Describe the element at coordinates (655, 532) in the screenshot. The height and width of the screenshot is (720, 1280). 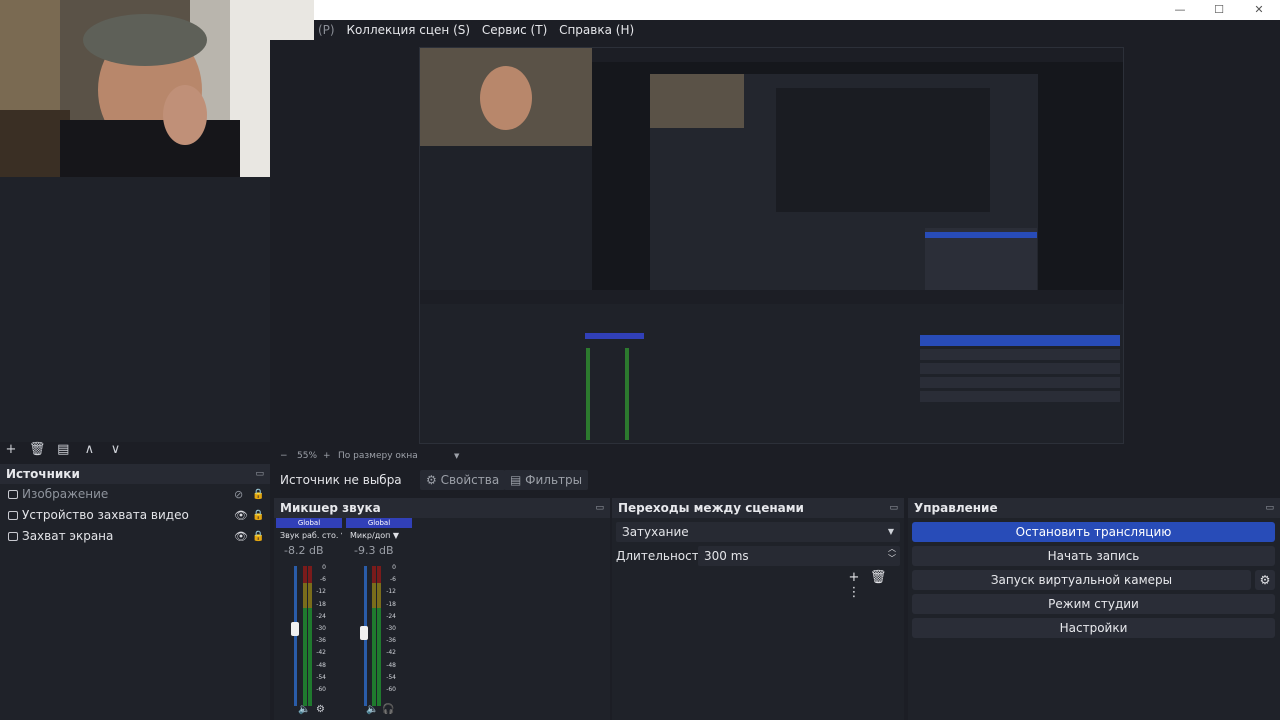
I see `transition-type-value: Затухание` at that location.